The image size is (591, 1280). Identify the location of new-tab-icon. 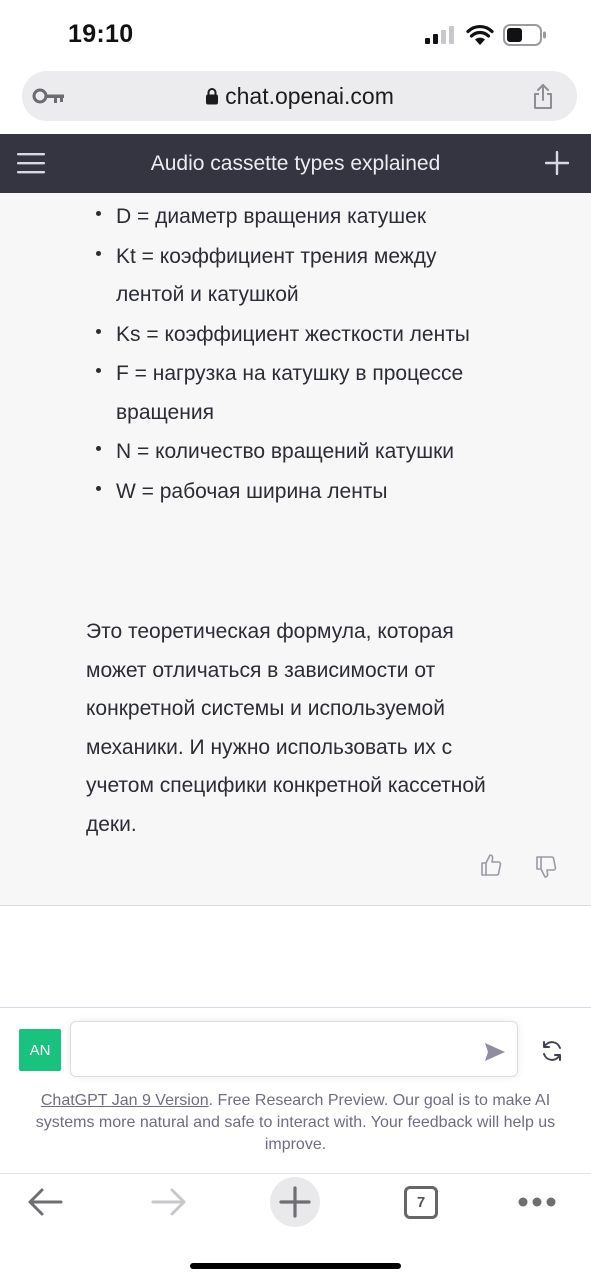
(295, 1202).